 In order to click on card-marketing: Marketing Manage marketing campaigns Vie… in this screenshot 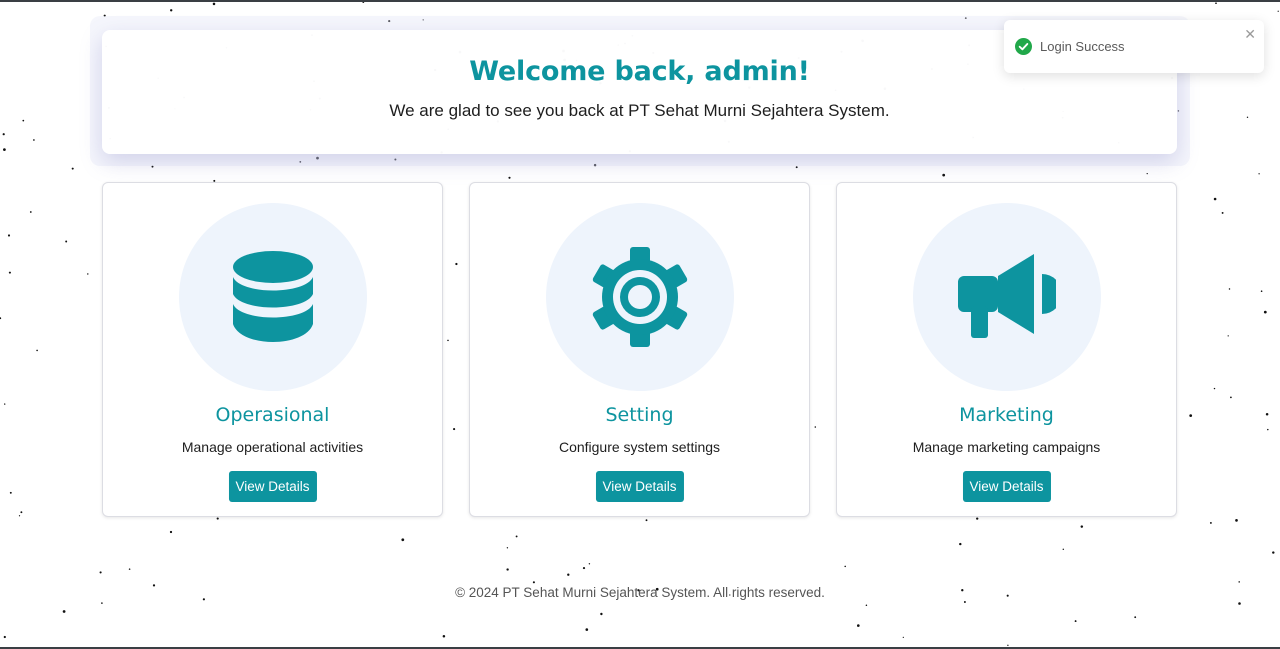, I will do `click(1006, 349)`.